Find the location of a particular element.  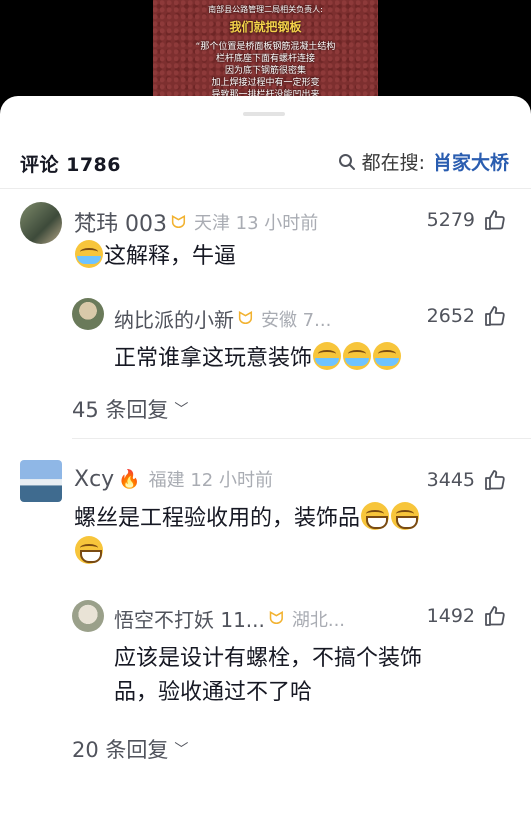

search-keyword-link: 肖家大桥 is located at coordinates (471, 161).